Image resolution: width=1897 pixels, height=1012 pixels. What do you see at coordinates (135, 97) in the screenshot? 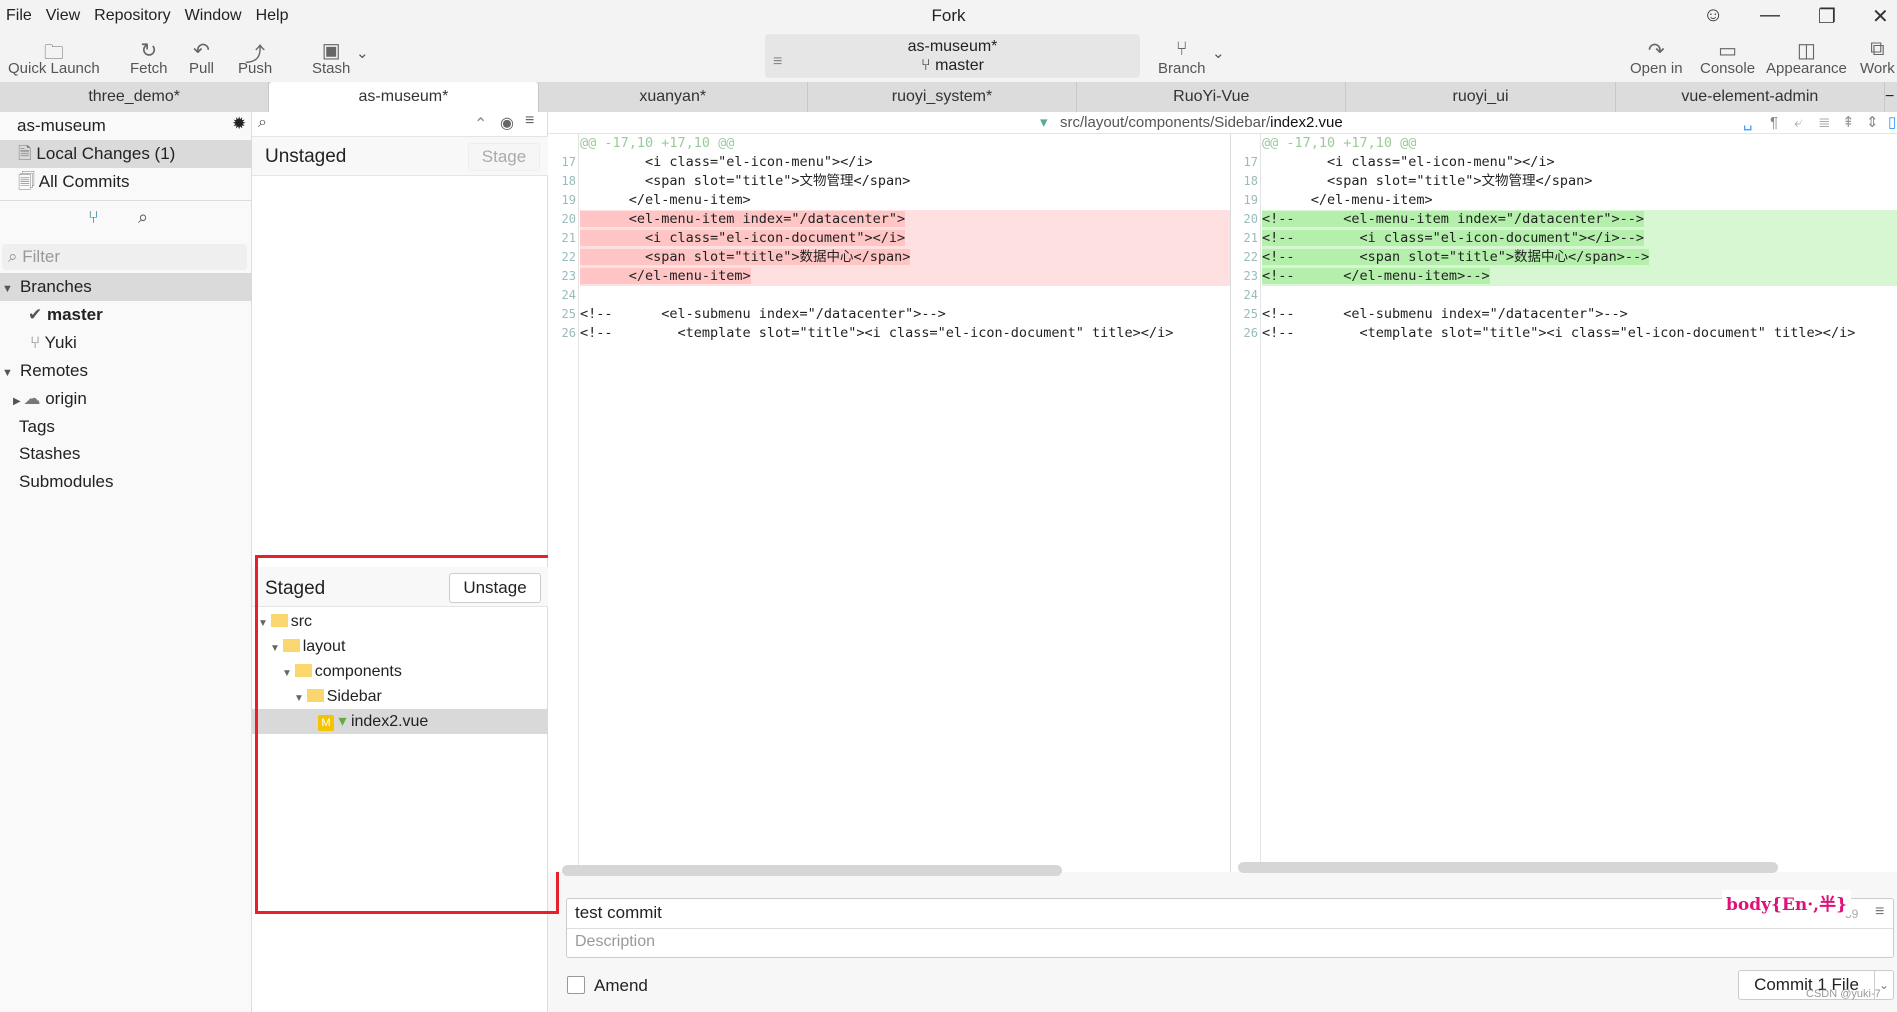
I see `tab-three_demo: three_demo*` at bounding box center [135, 97].